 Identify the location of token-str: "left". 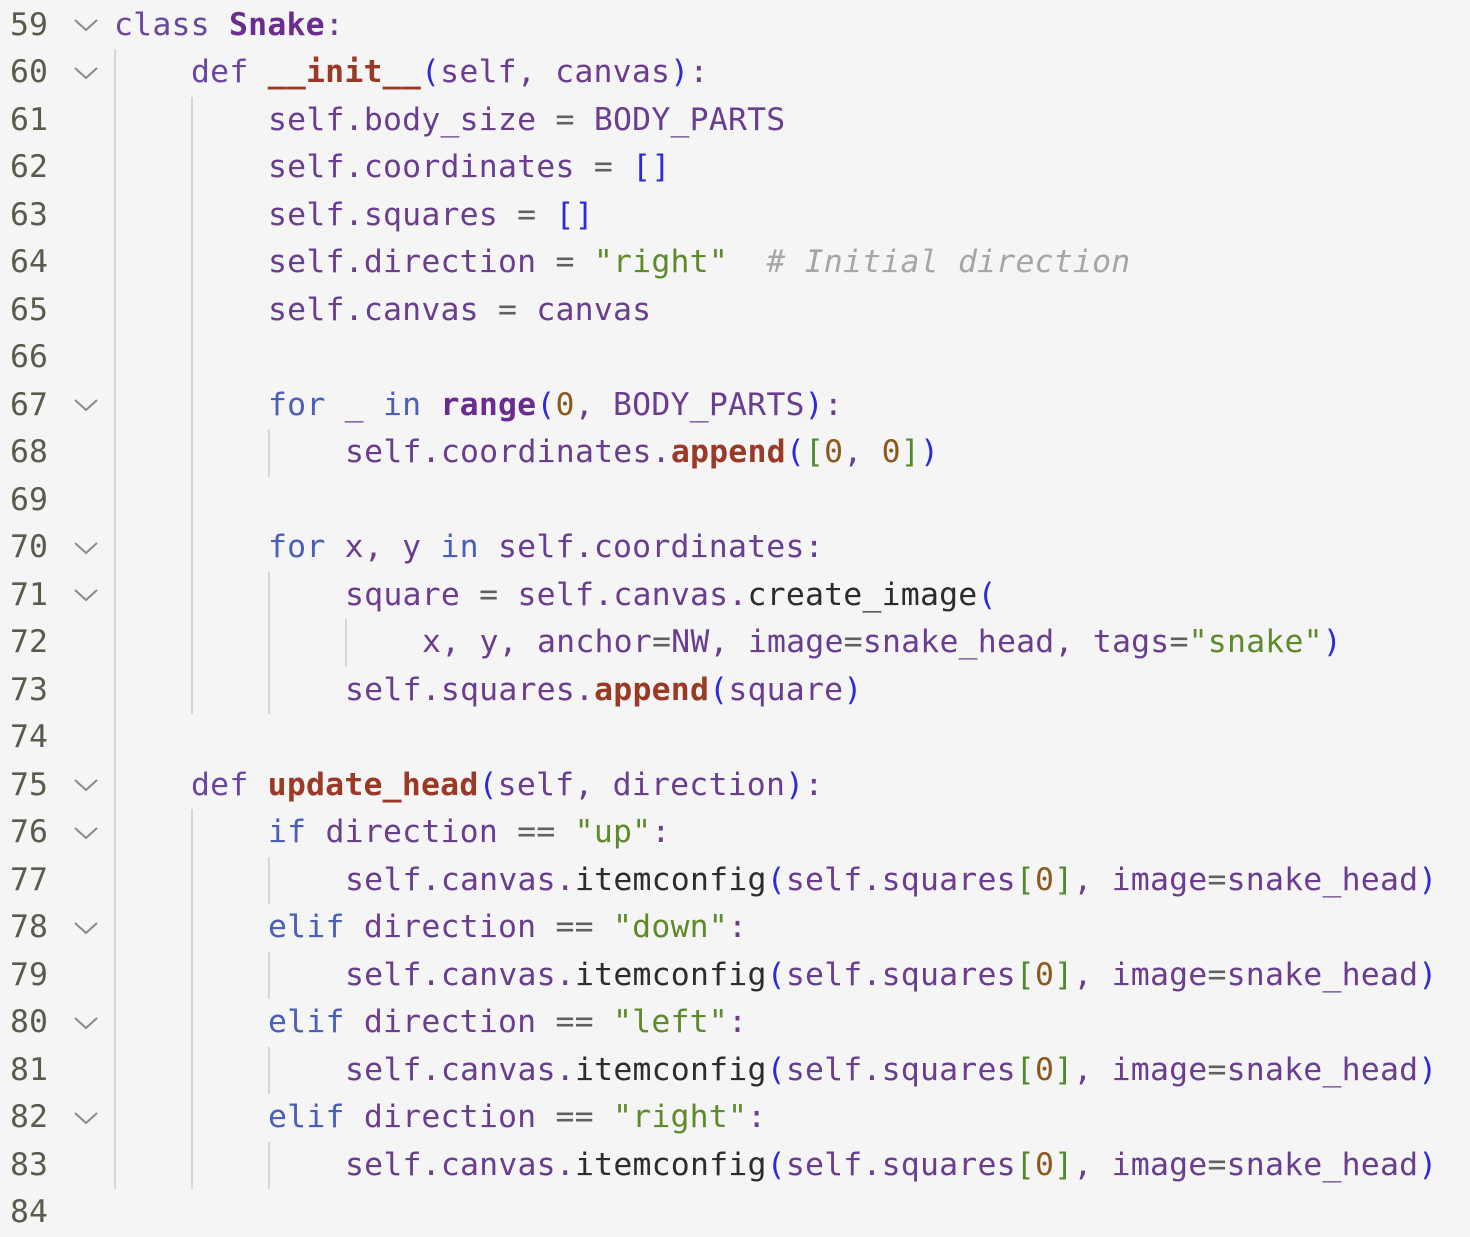
(670, 1022).